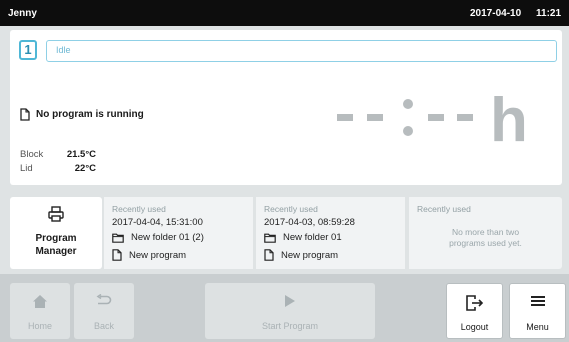  I want to click on program-status-text: No program is running, so click(90, 114).